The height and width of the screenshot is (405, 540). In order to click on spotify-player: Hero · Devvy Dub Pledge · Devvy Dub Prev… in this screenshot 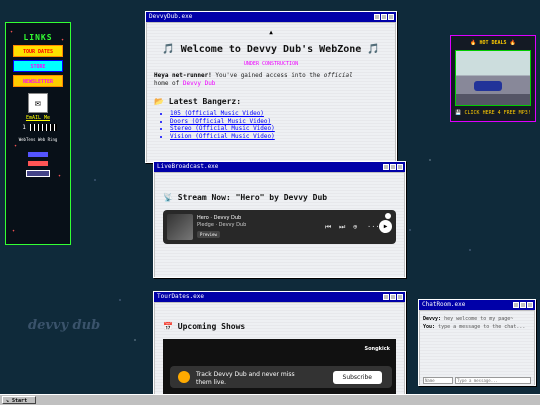, I will do `click(279, 227)`.